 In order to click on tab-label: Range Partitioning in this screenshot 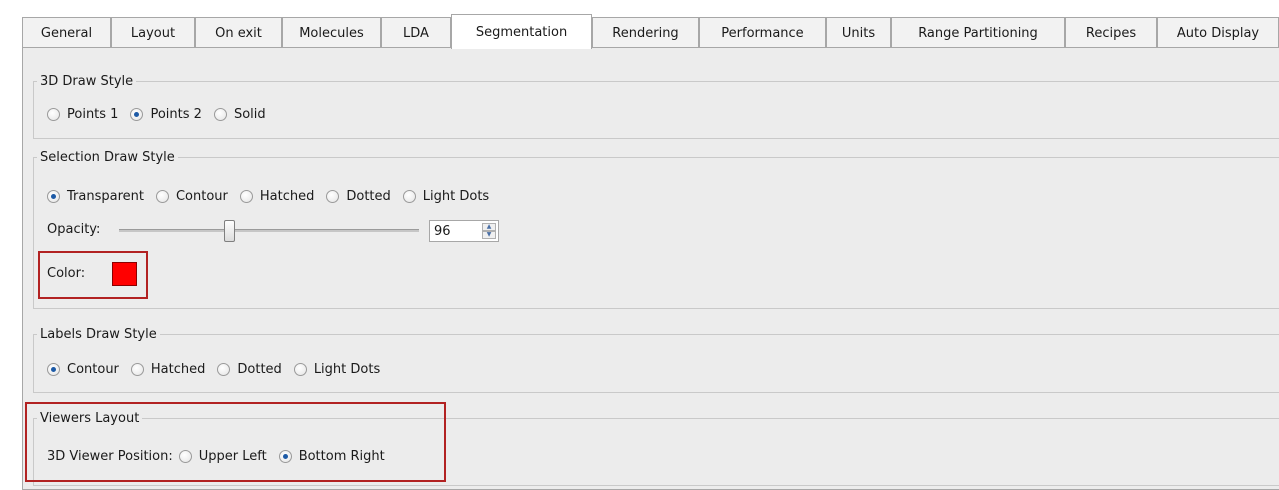, I will do `click(978, 33)`.